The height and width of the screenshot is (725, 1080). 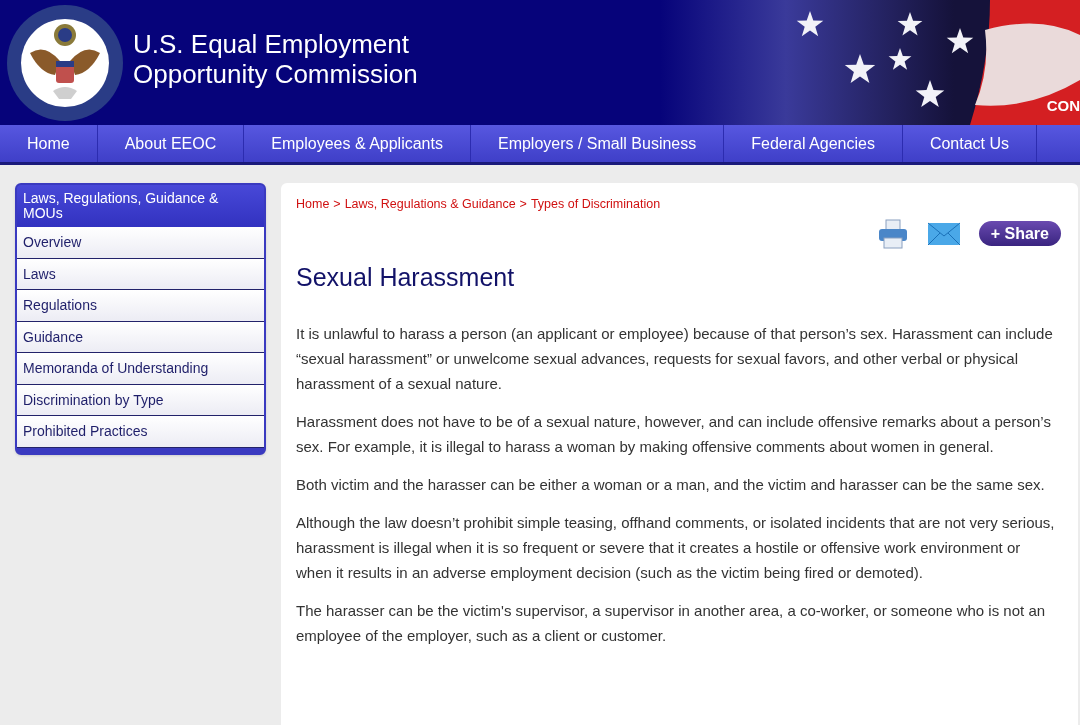 What do you see at coordinates (140, 243) in the screenshot?
I see `sidebar-item: Overview` at bounding box center [140, 243].